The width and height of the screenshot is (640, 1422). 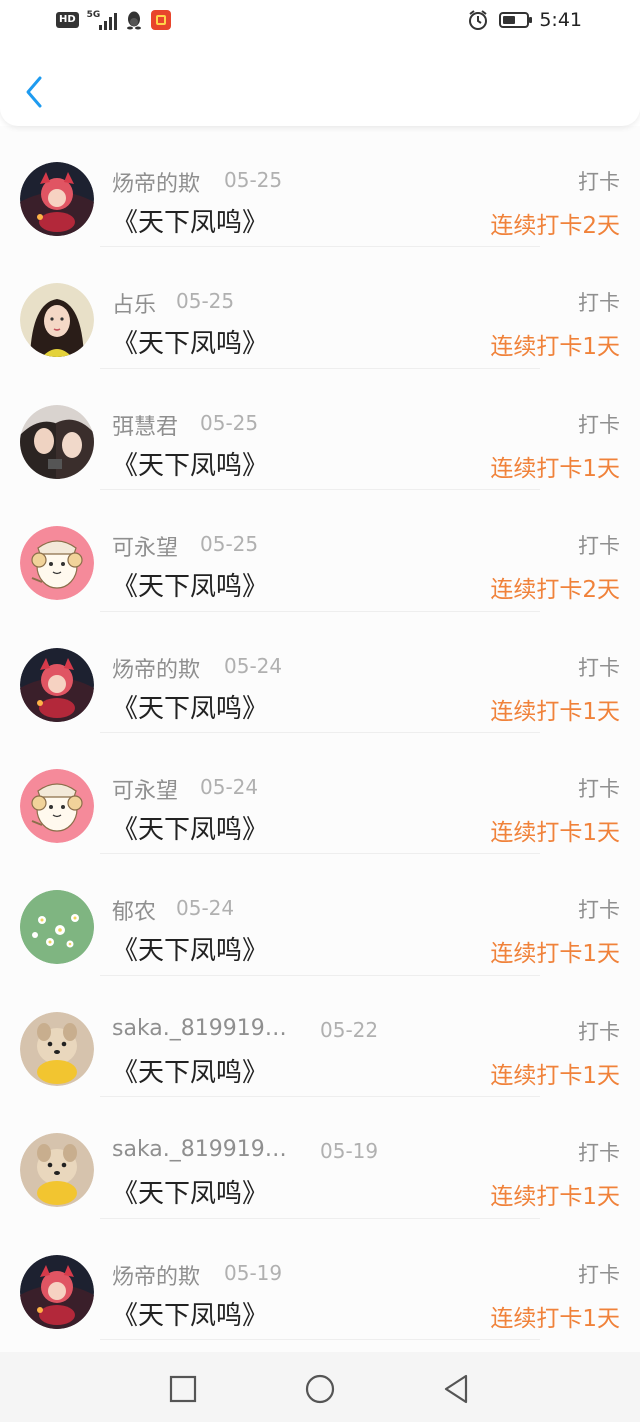 What do you see at coordinates (67, 20) in the screenshot?
I see `hd-icon: HD` at bounding box center [67, 20].